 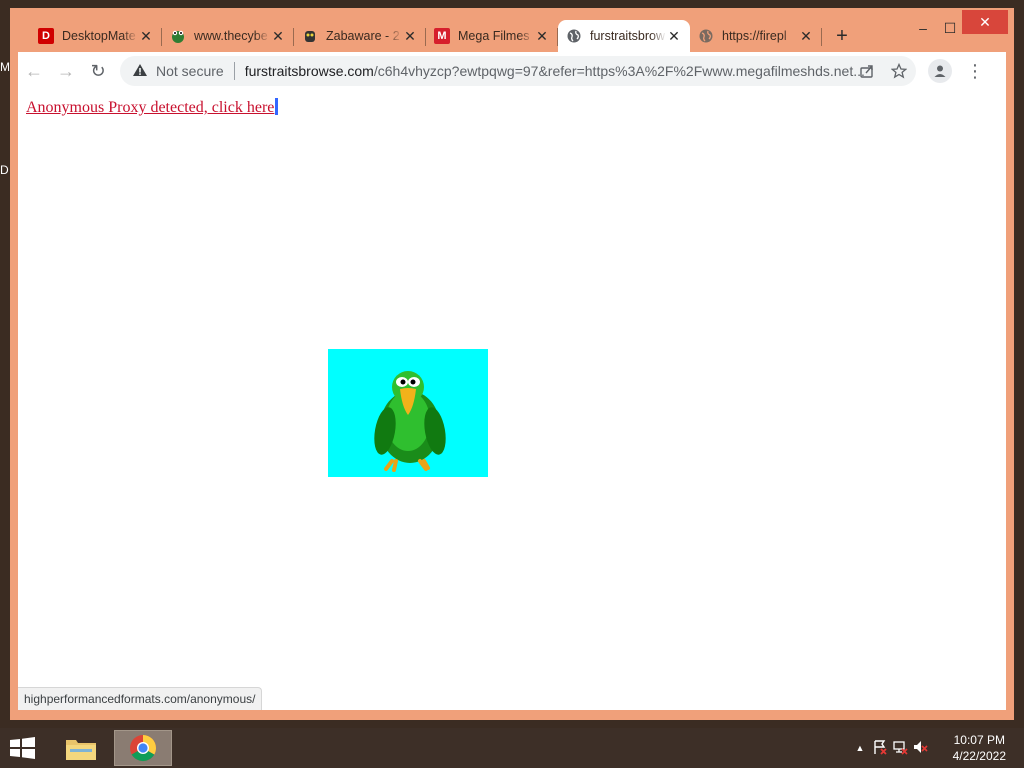 I want to click on tab-title: www.thecybe, so click(x=231, y=36).